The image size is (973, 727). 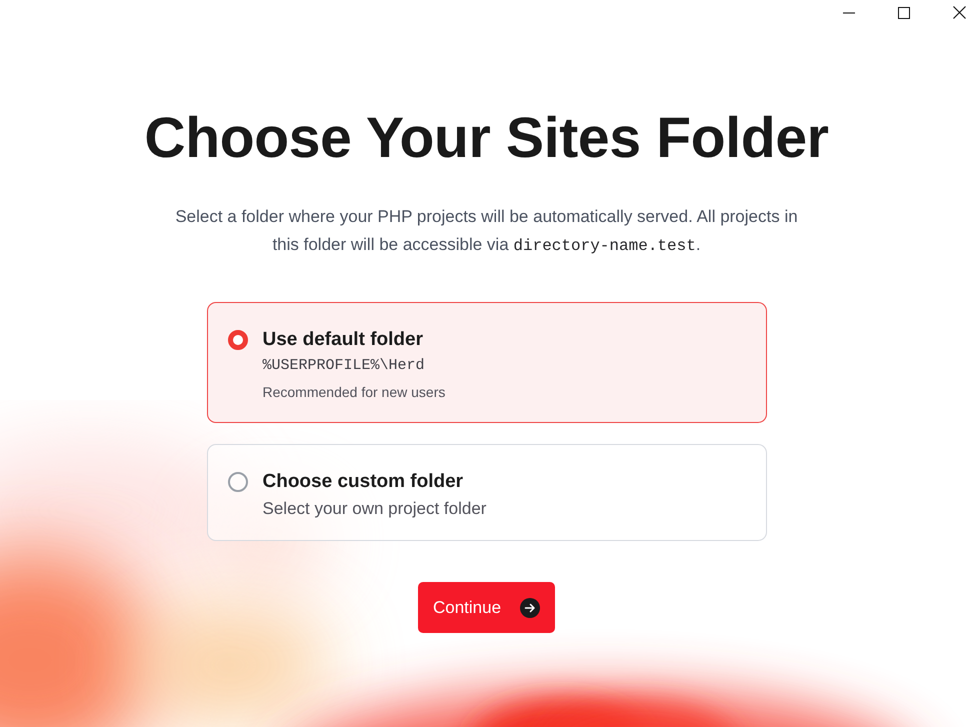 I want to click on minimize-icon, so click(x=849, y=13).